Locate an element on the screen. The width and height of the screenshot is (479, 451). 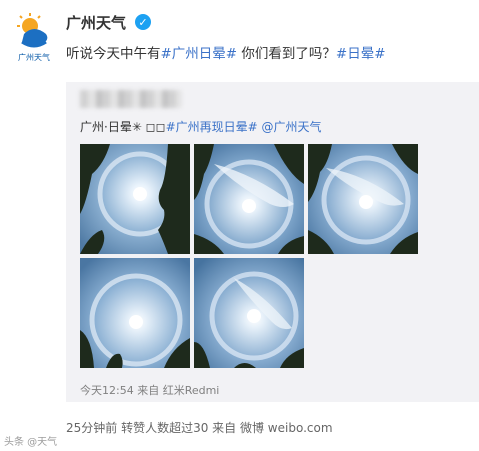
blurred-original-author is located at coordinates (131, 99).